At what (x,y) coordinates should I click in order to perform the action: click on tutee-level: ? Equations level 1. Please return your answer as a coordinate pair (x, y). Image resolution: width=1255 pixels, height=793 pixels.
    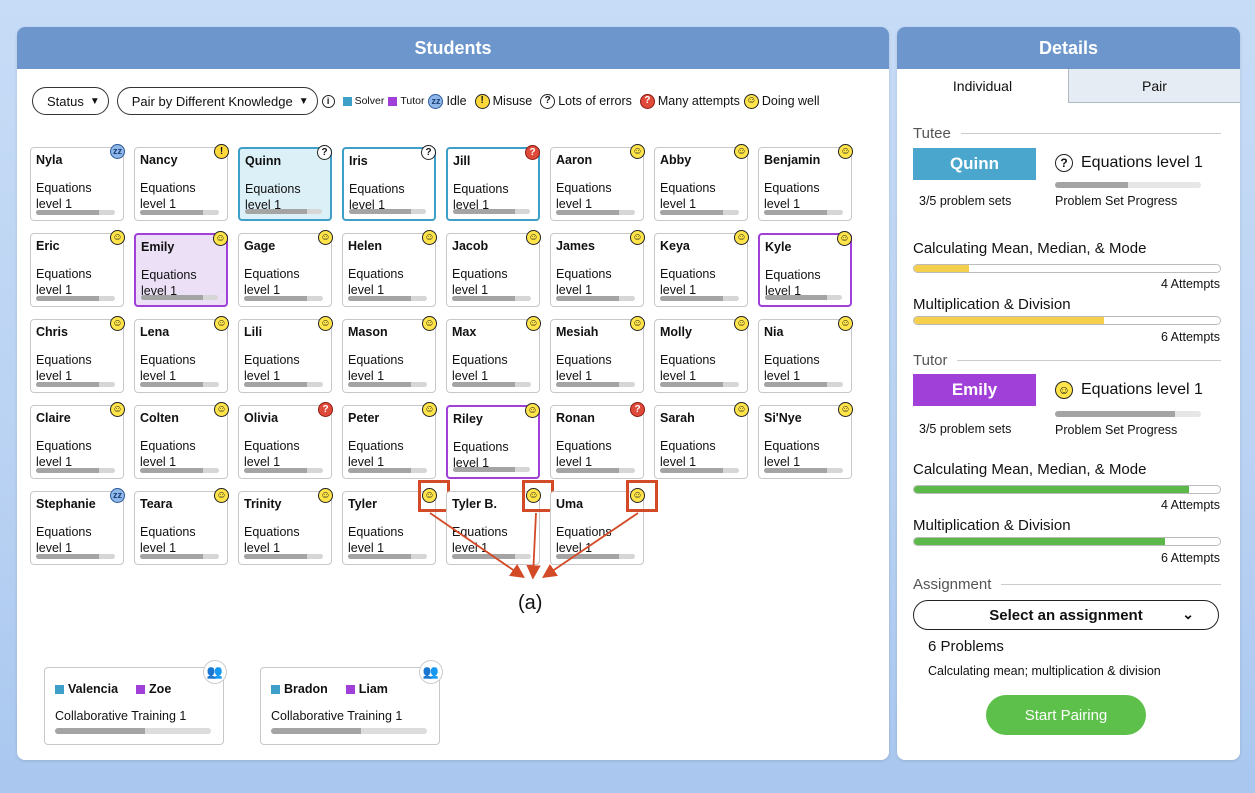
    Looking at the image, I should click on (1129, 163).